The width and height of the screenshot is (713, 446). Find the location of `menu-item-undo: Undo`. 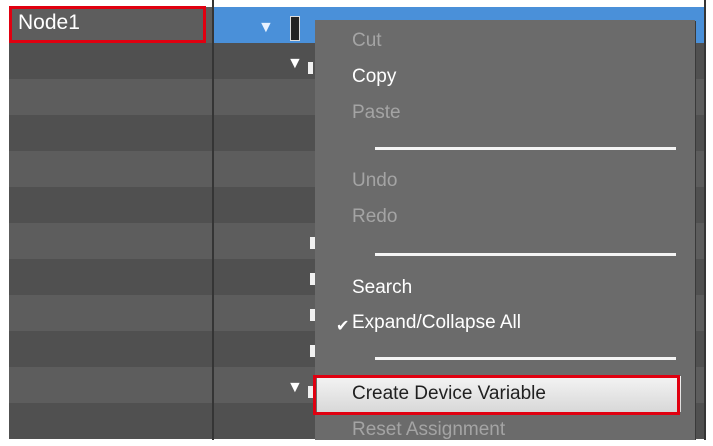

menu-item-undo: Undo is located at coordinates (374, 181).